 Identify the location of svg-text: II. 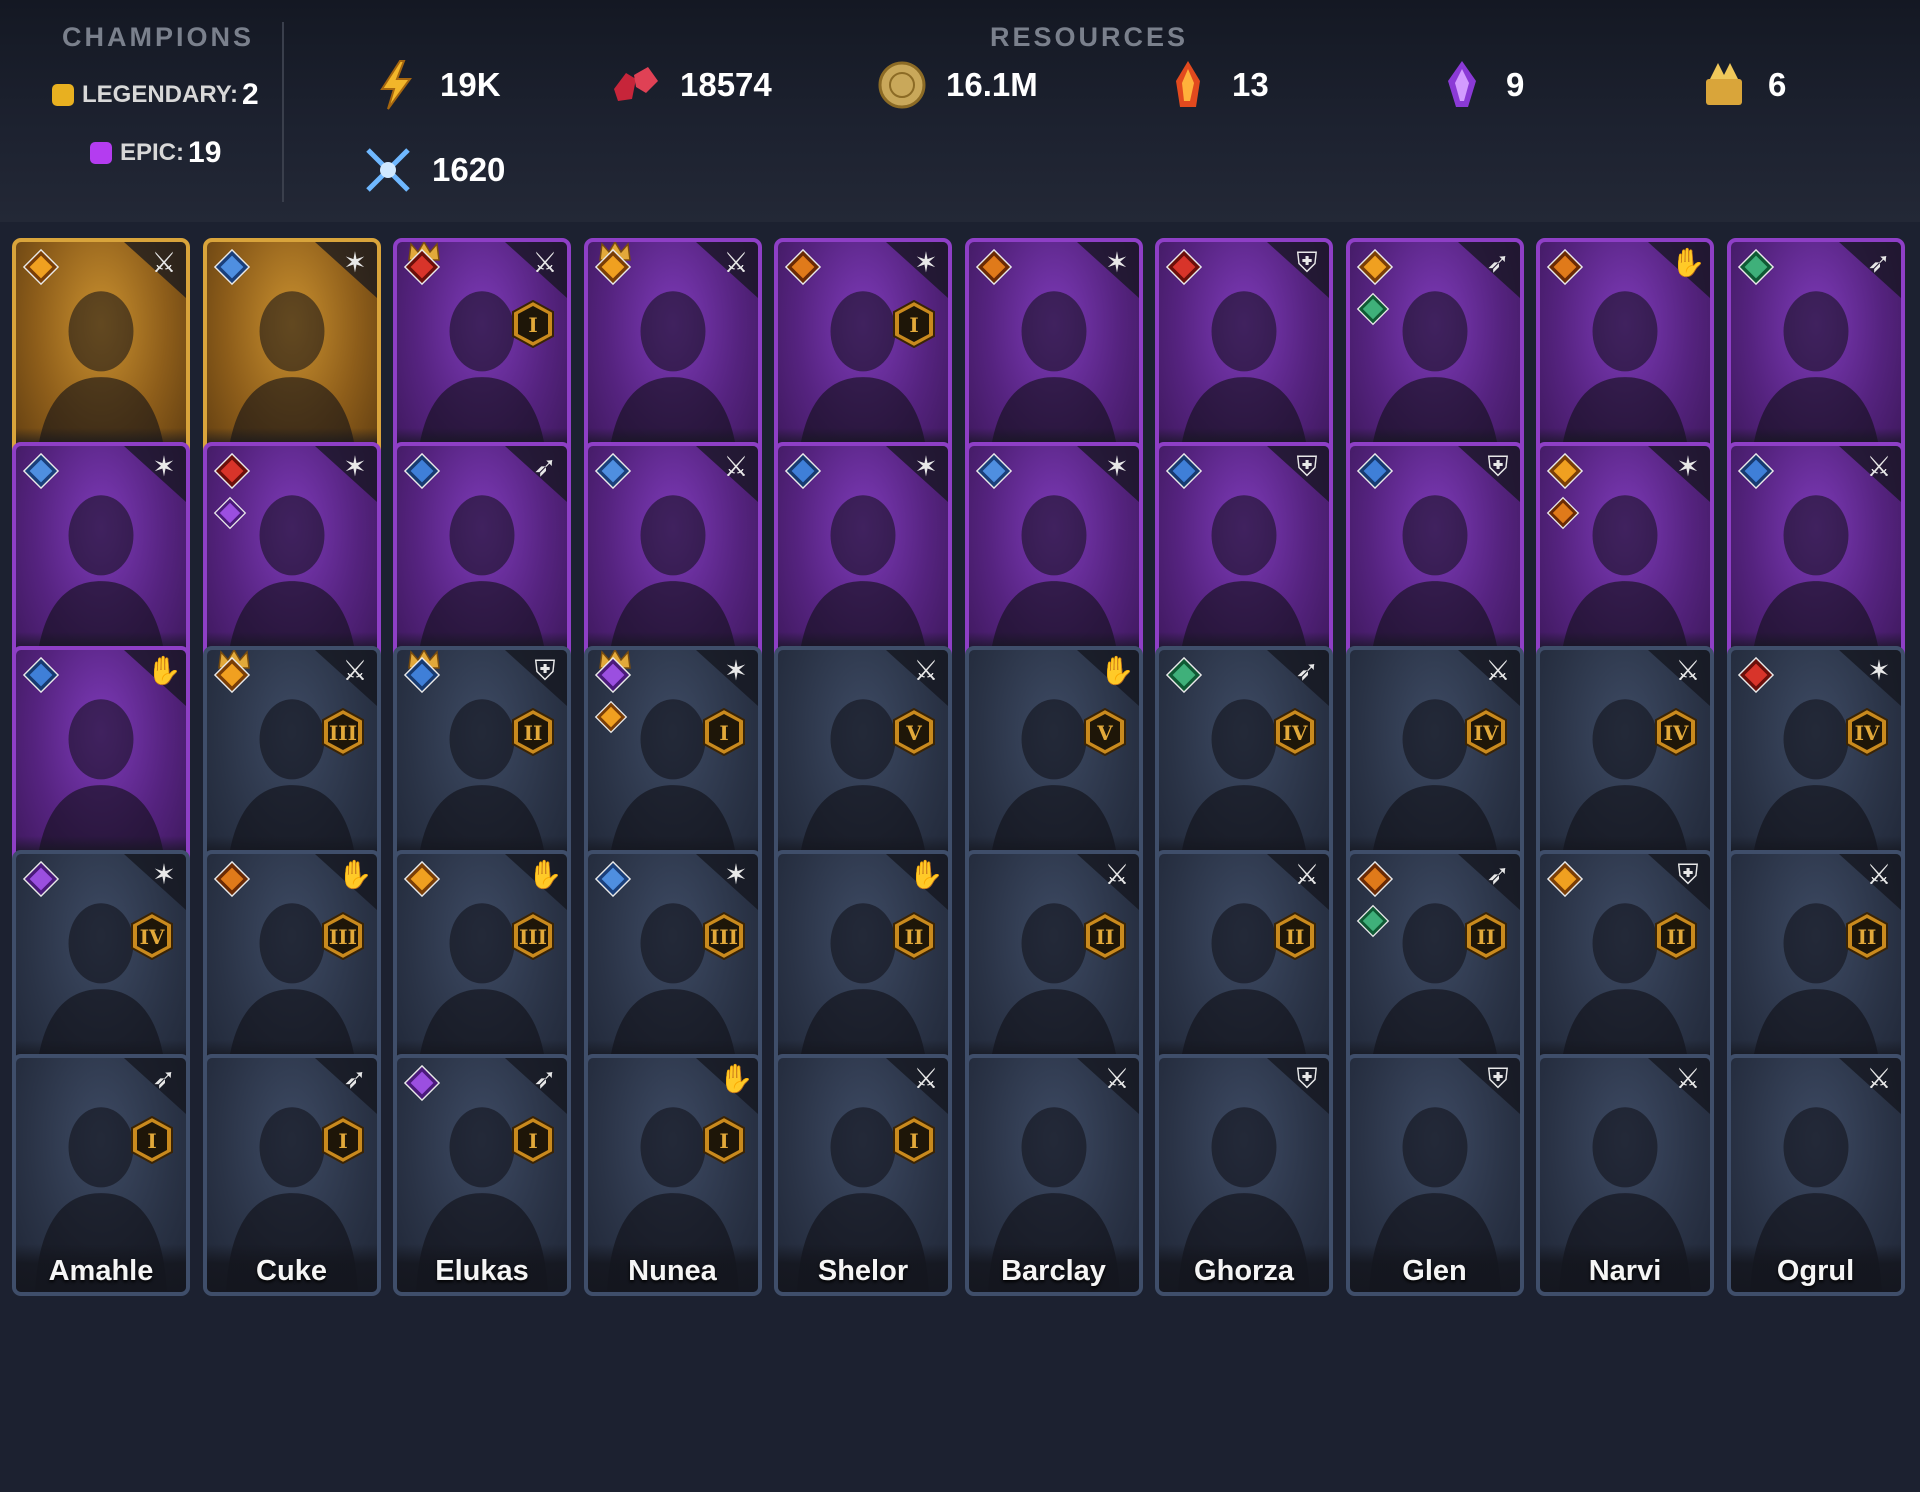
(1295, 937).